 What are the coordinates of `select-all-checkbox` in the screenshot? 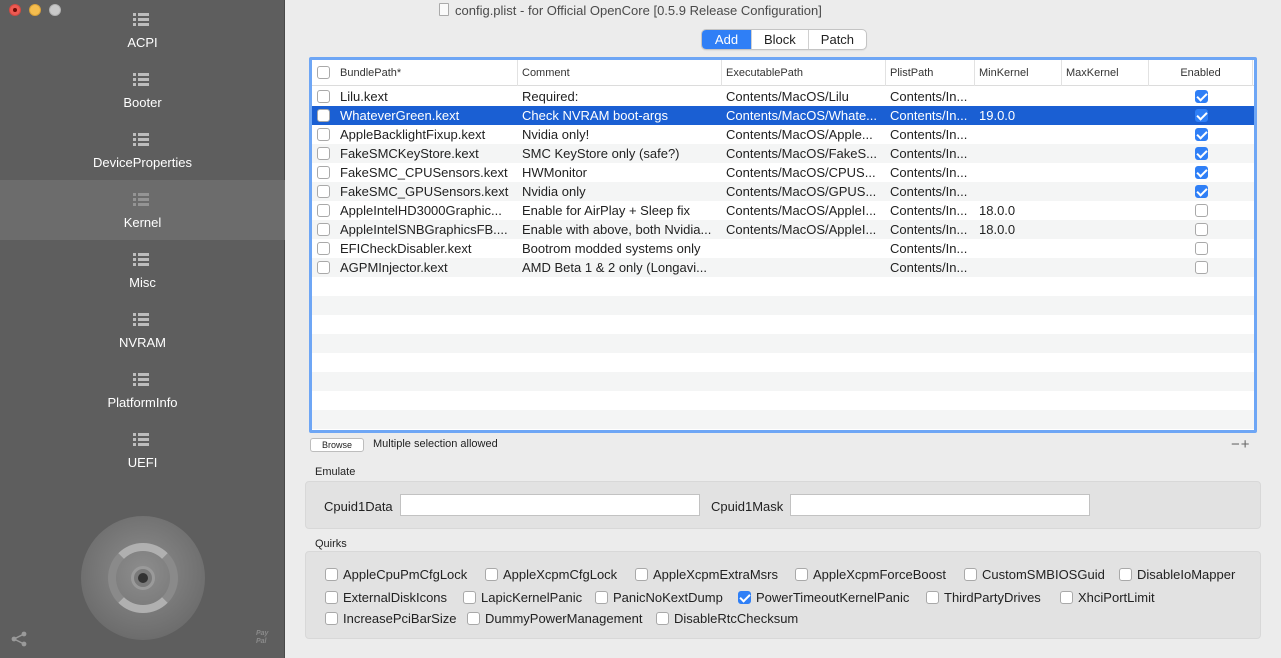 It's located at (323, 72).